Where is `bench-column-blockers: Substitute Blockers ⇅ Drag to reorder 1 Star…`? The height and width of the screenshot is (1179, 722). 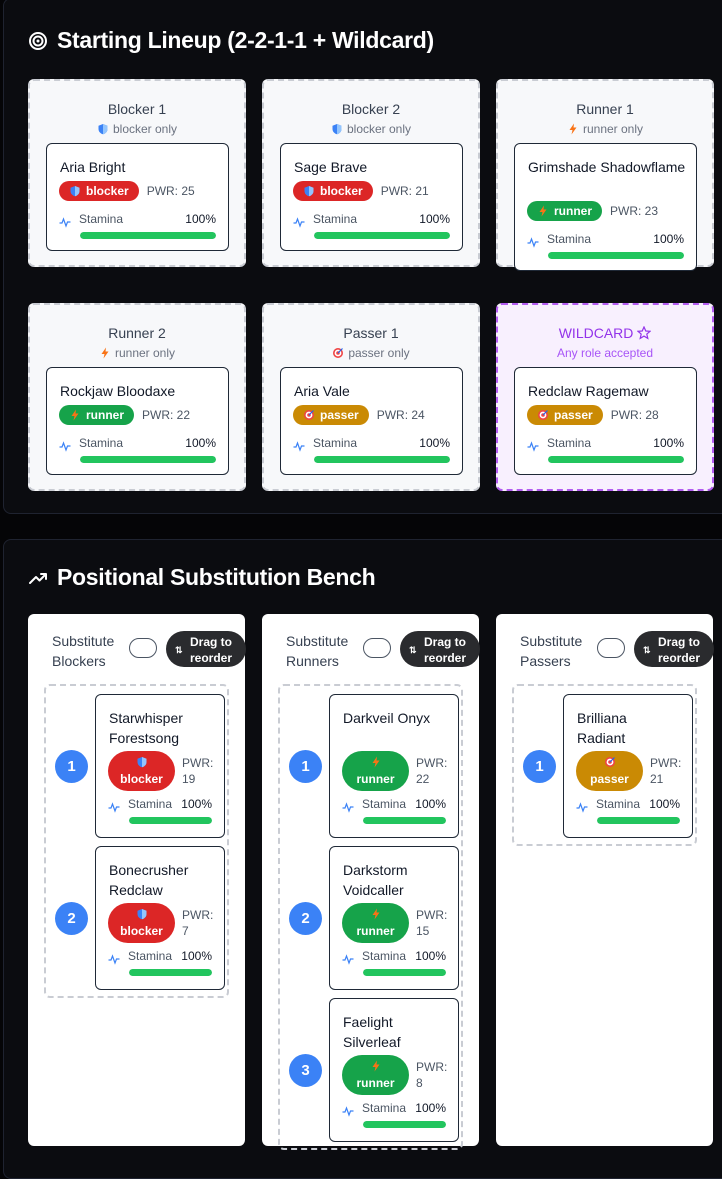 bench-column-blockers: Substitute Blockers ⇅ Drag to reorder 1 Star… is located at coordinates (137, 880).